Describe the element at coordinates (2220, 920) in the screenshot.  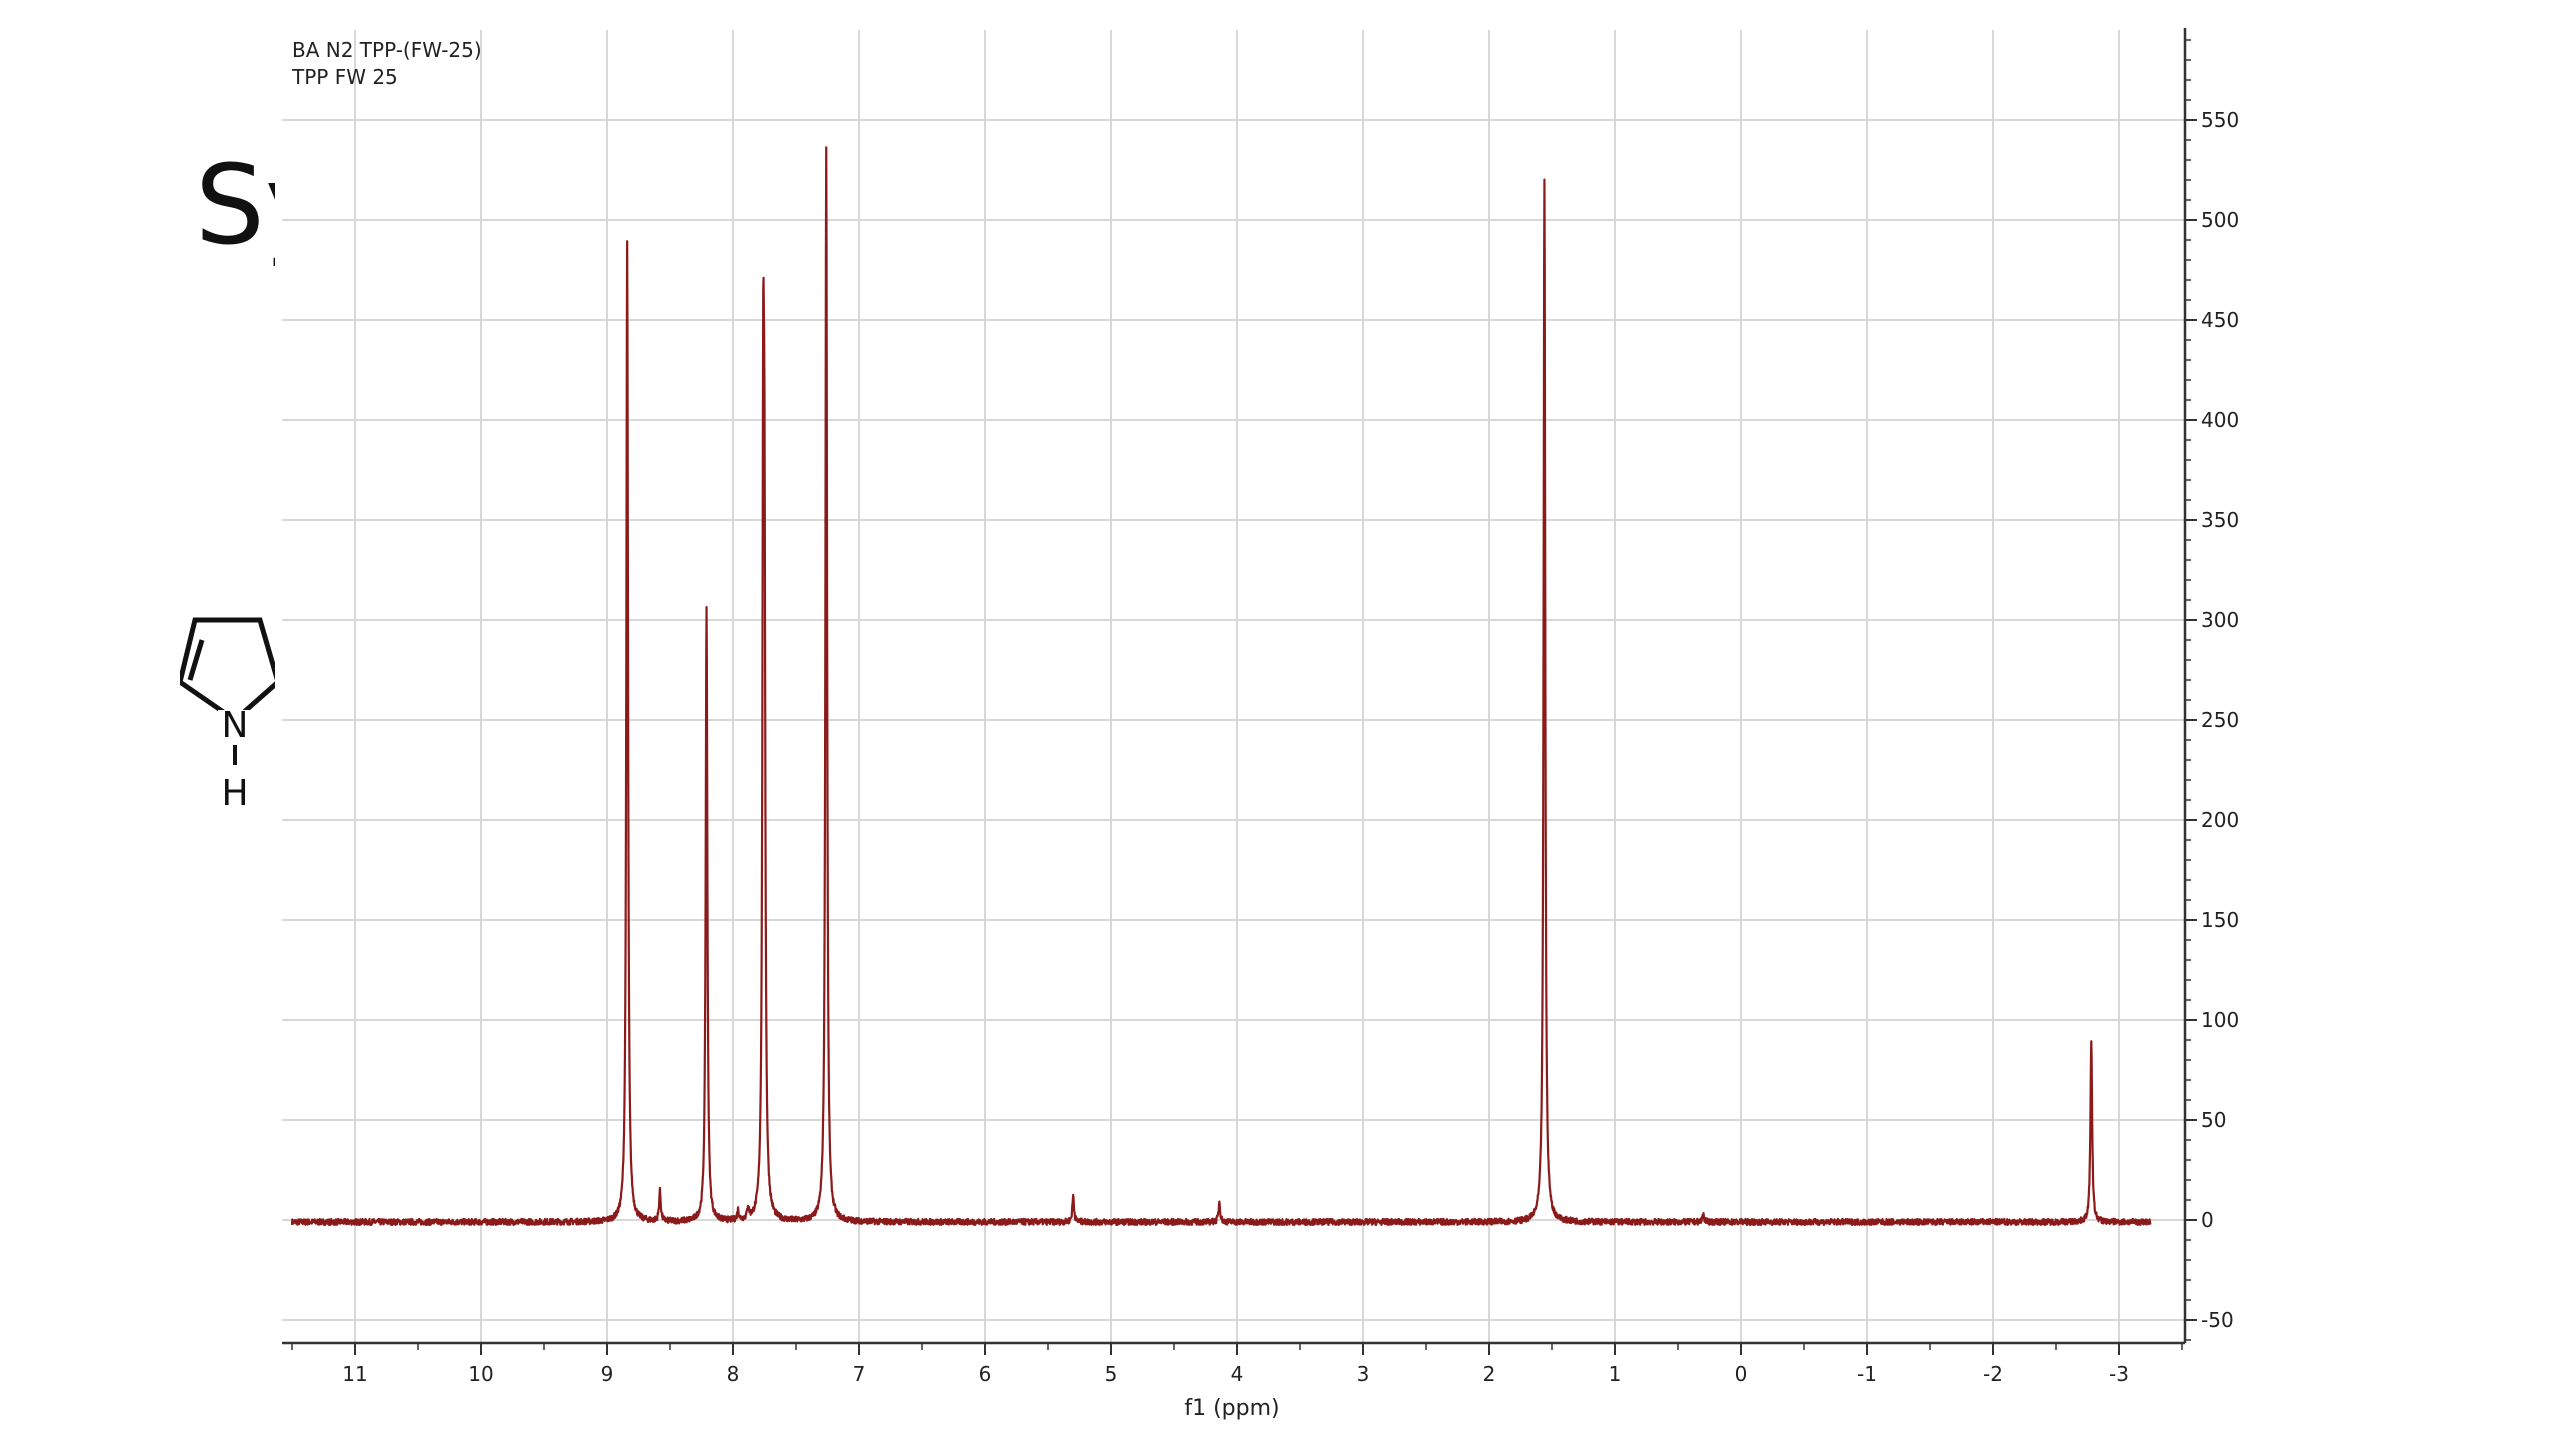
I see `y-tick-label: 150` at that location.